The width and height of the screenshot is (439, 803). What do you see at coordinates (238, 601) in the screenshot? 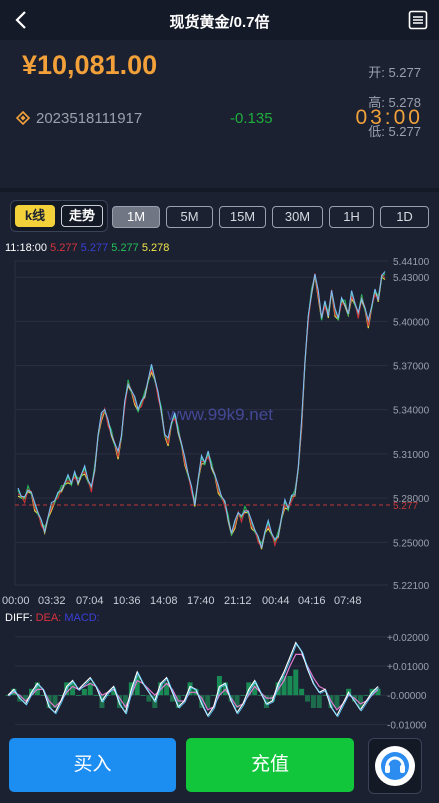
I see `time-tick-label: 21:12` at bounding box center [238, 601].